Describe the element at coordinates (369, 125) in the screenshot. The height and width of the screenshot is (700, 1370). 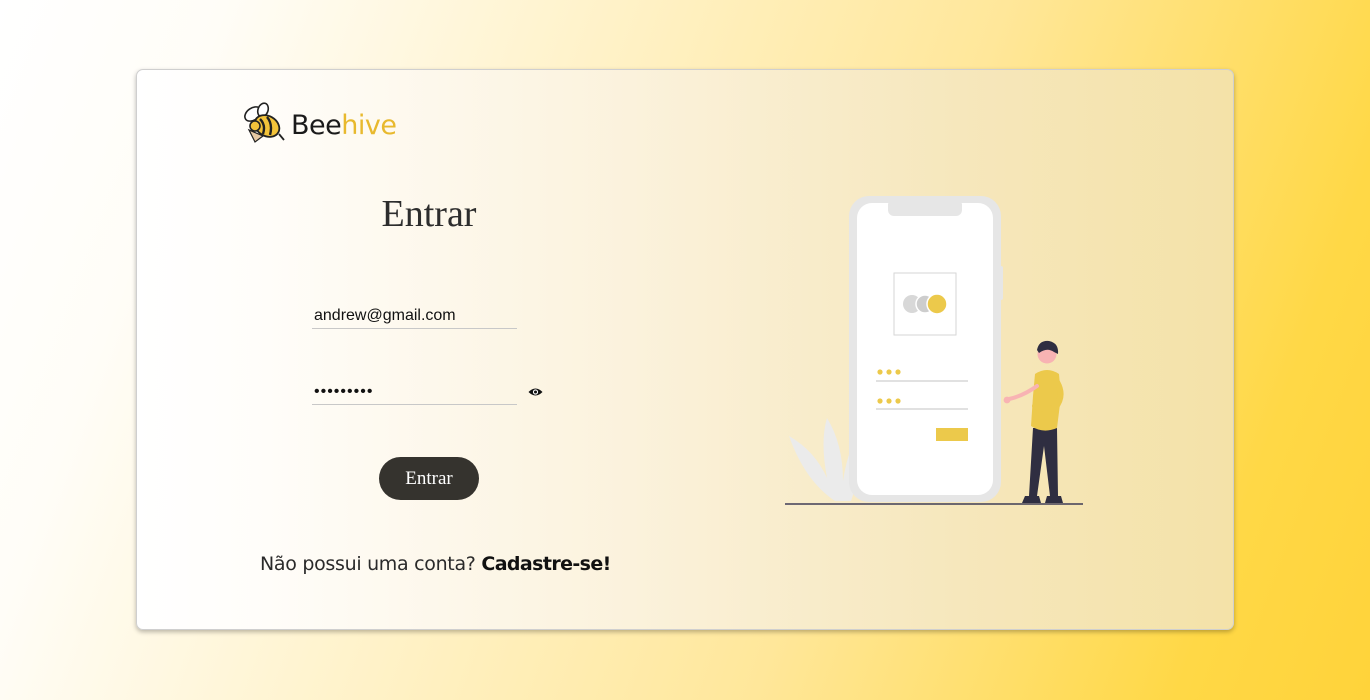
I see `brand-name-part2: hive` at that location.